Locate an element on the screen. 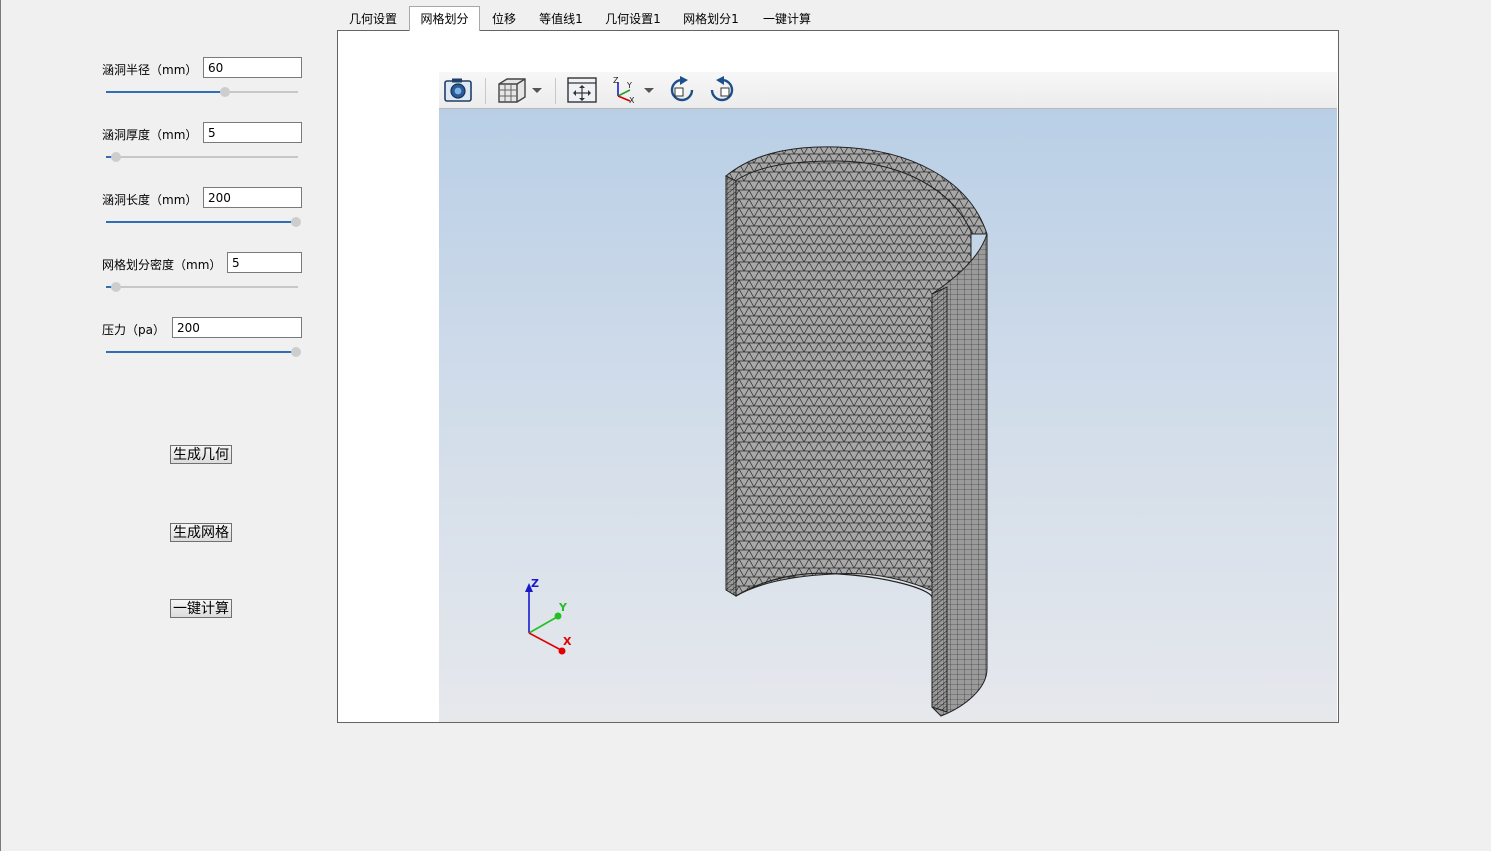 The width and height of the screenshot is (1491, 851). y-axis-label: Y is located at coordinates (563, 607).